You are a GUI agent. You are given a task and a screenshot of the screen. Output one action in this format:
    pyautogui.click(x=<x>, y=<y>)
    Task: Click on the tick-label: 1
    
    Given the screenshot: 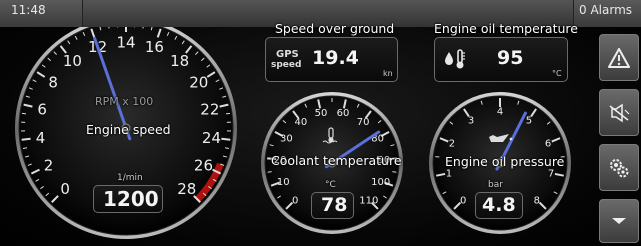 What is the action you would take?
    pyautogui.click(x=449, y=174)
    